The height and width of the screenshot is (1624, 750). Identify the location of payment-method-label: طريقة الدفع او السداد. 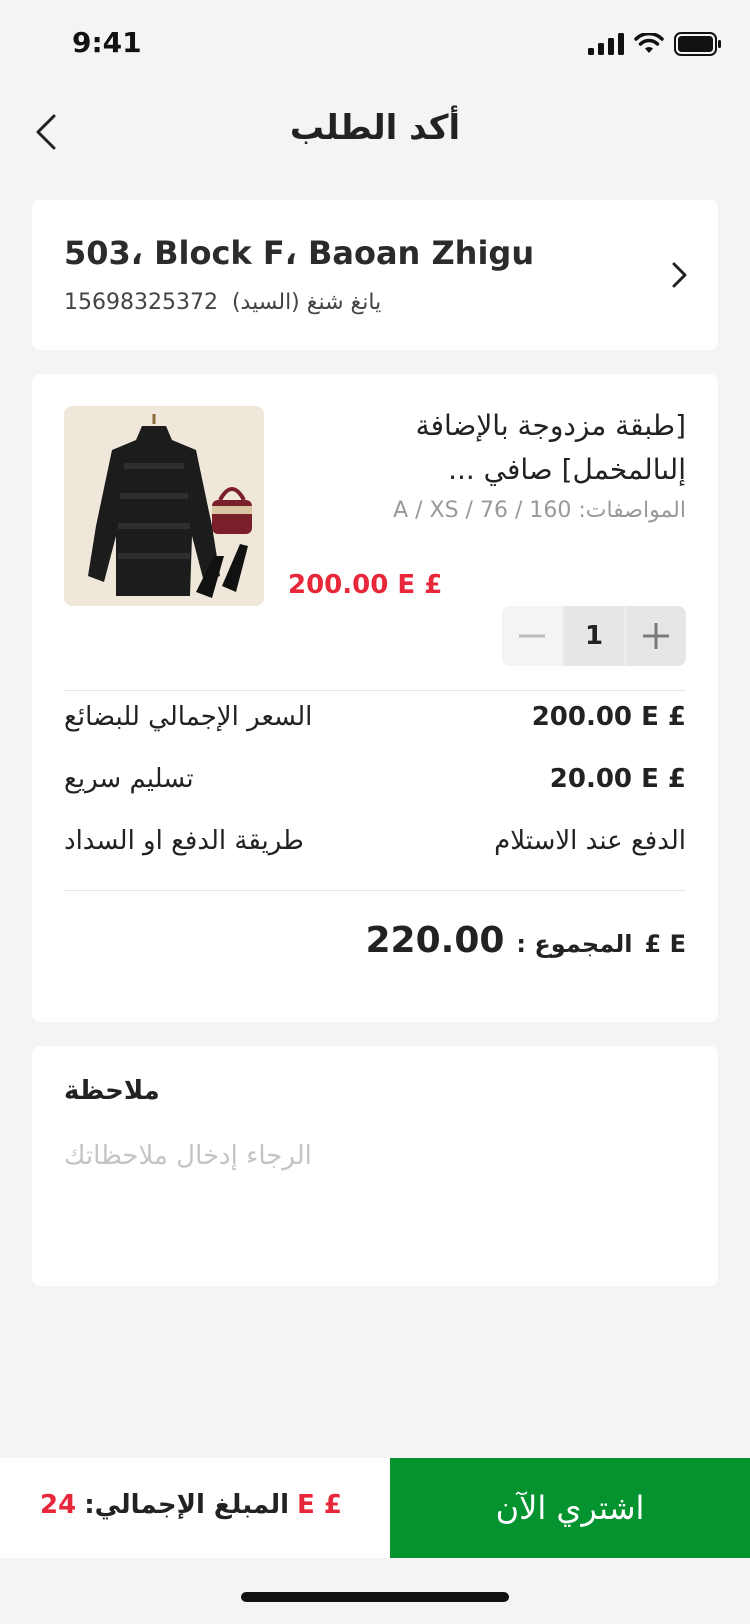
(184, 841).